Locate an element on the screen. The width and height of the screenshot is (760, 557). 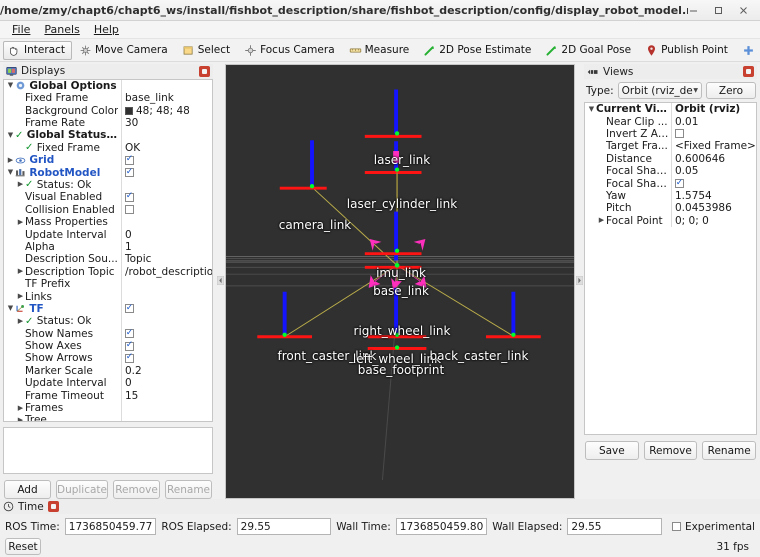
tree-row-label: Frame Timeout is located at coordinates (64, 395).